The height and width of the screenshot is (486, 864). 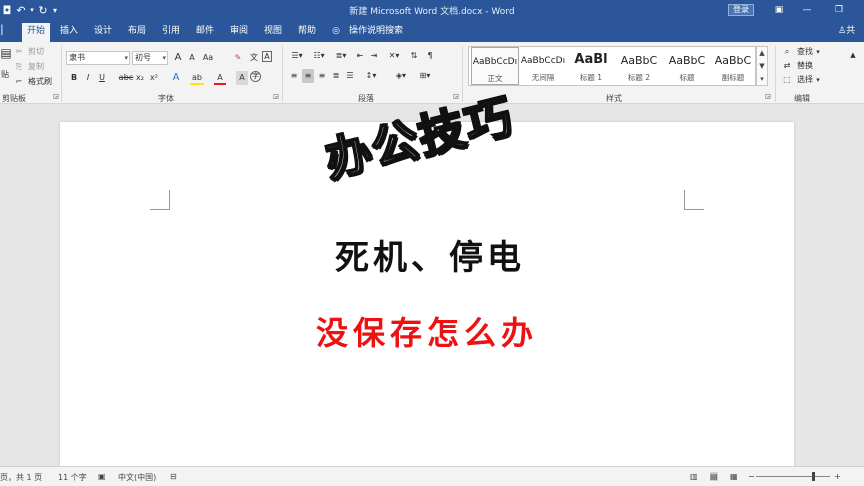 What do you see at coordinates (102, 476) in the screenshot?
I see `proofing-icon: ▣` at bounding box center [102, 476].